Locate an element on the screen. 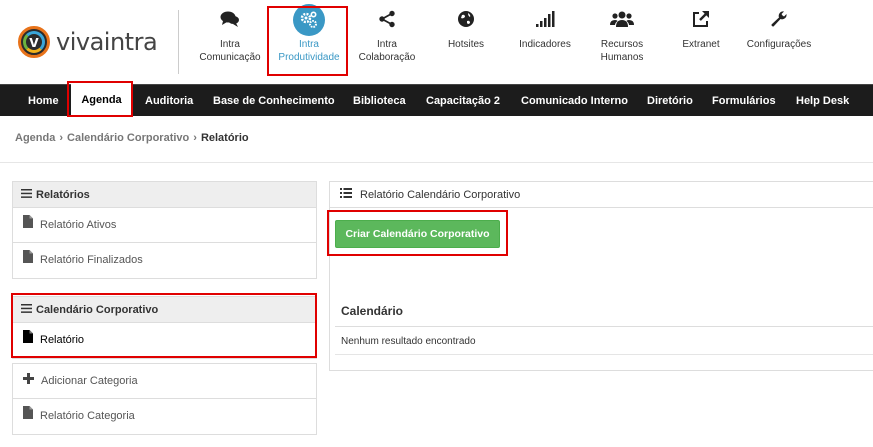  highlight-agenda is located at coordinates (100, 99).